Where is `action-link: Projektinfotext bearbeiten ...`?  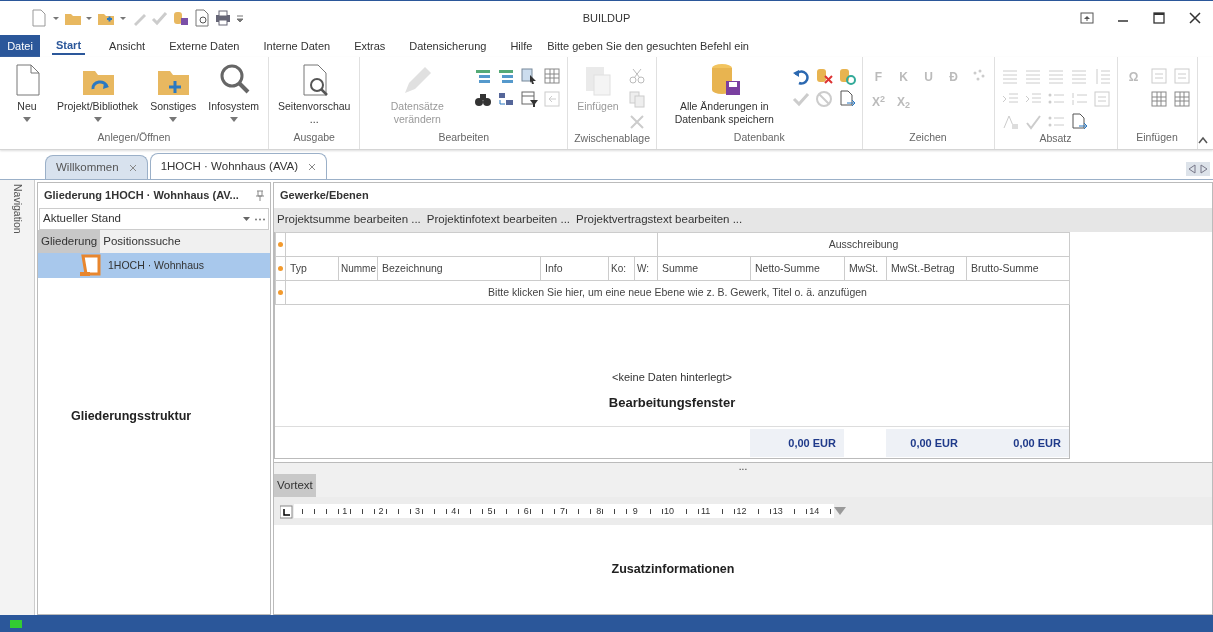
action-link: Projektinfotext bearbeiten ... is located at coordinates (498, 220).